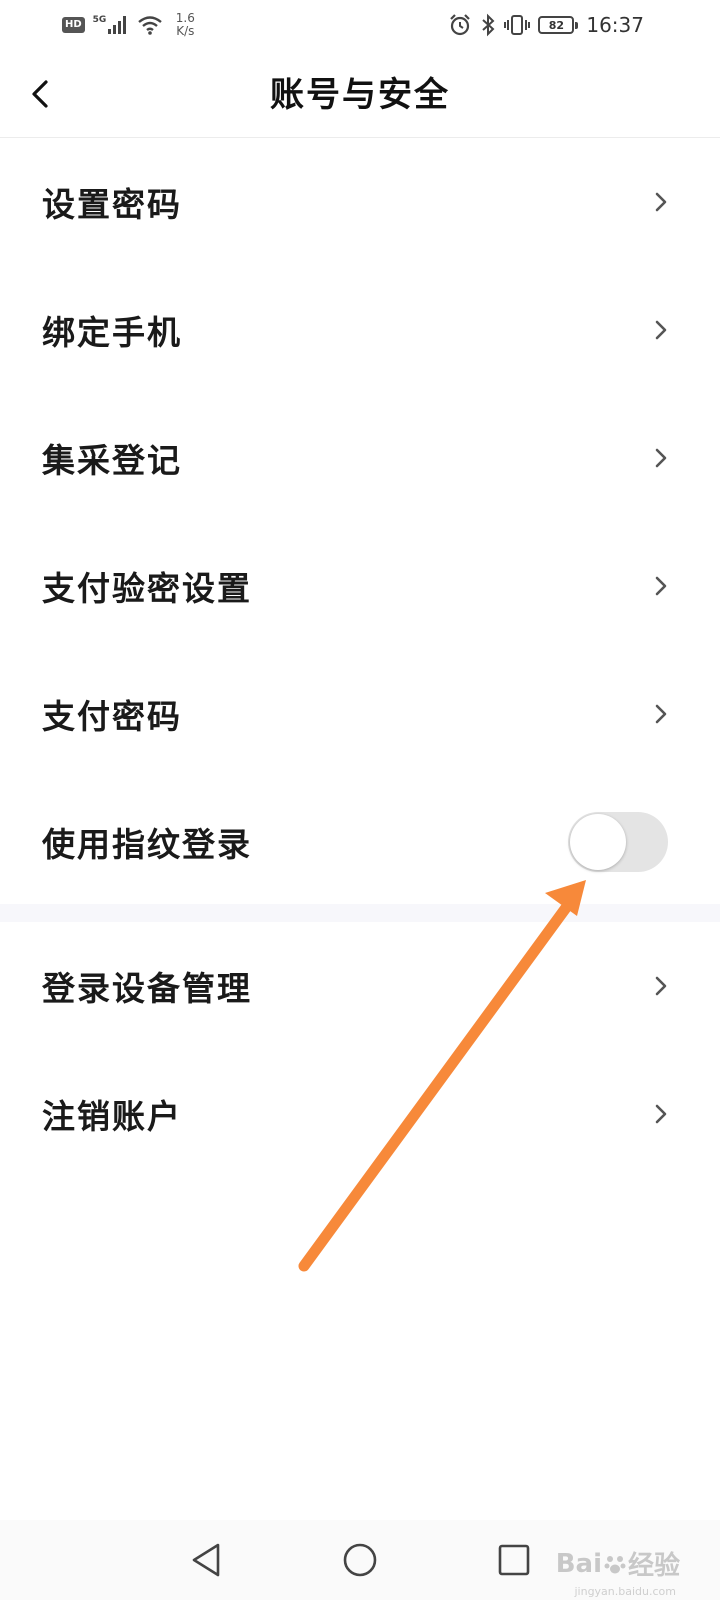 The height and width of the screenshot is (1600, 720). Describe the element at coordinates (117, 25) in the screenshot. I see `signal-icon` at that location.